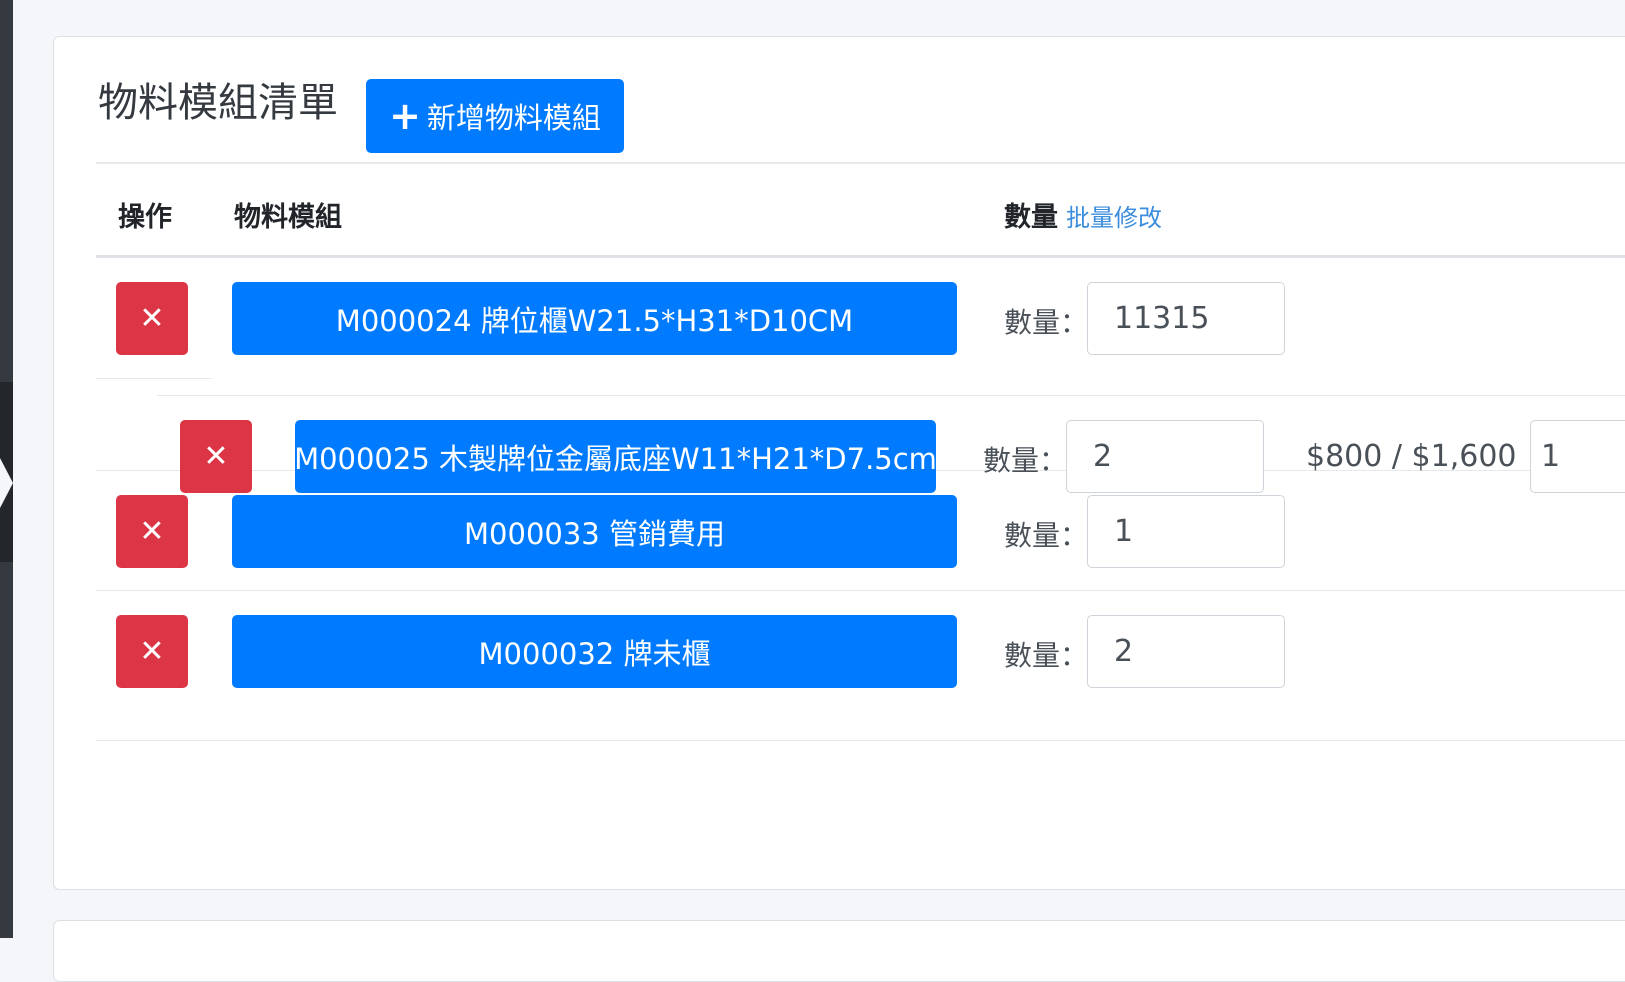 This screenshot has width=1625, height=982. What do you see at coordinates (1577, 456) in the screenshot?
I see `extra-input: 1` at bounding box center [1577, 456].